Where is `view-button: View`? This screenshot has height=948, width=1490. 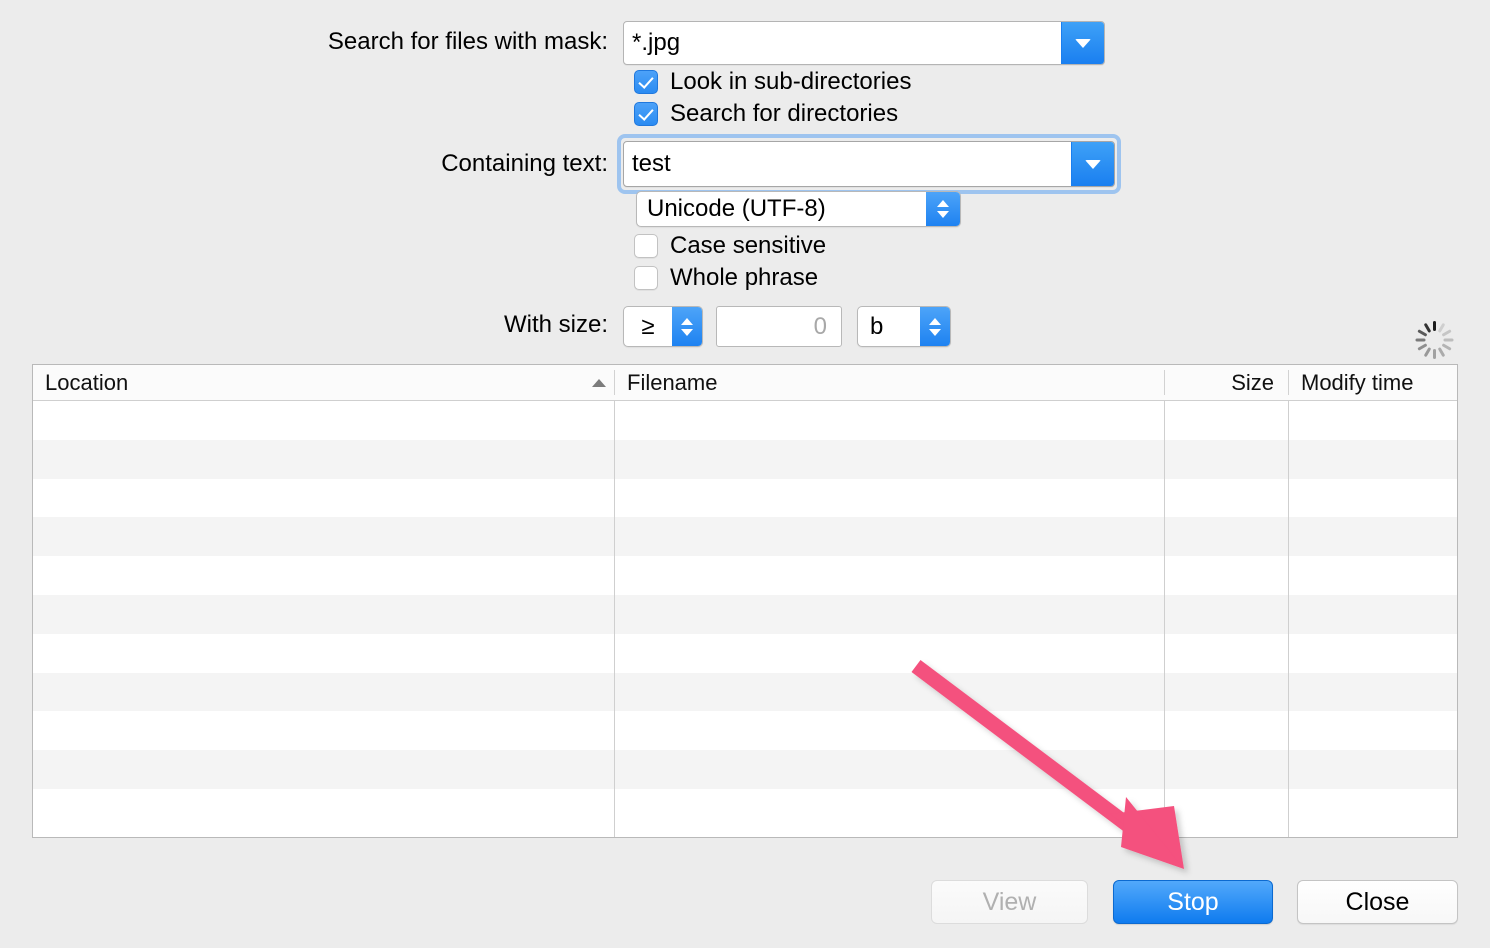 view-button: View is located at coordinates (1009, 902).